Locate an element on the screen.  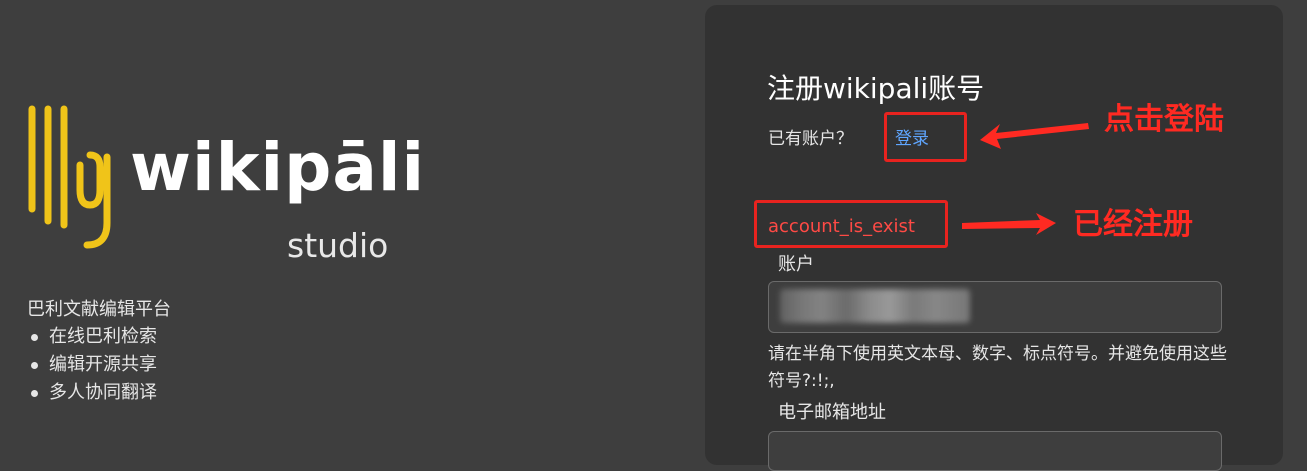
register-title: 注册wikipali账号 is located at coordinates (876, 88).